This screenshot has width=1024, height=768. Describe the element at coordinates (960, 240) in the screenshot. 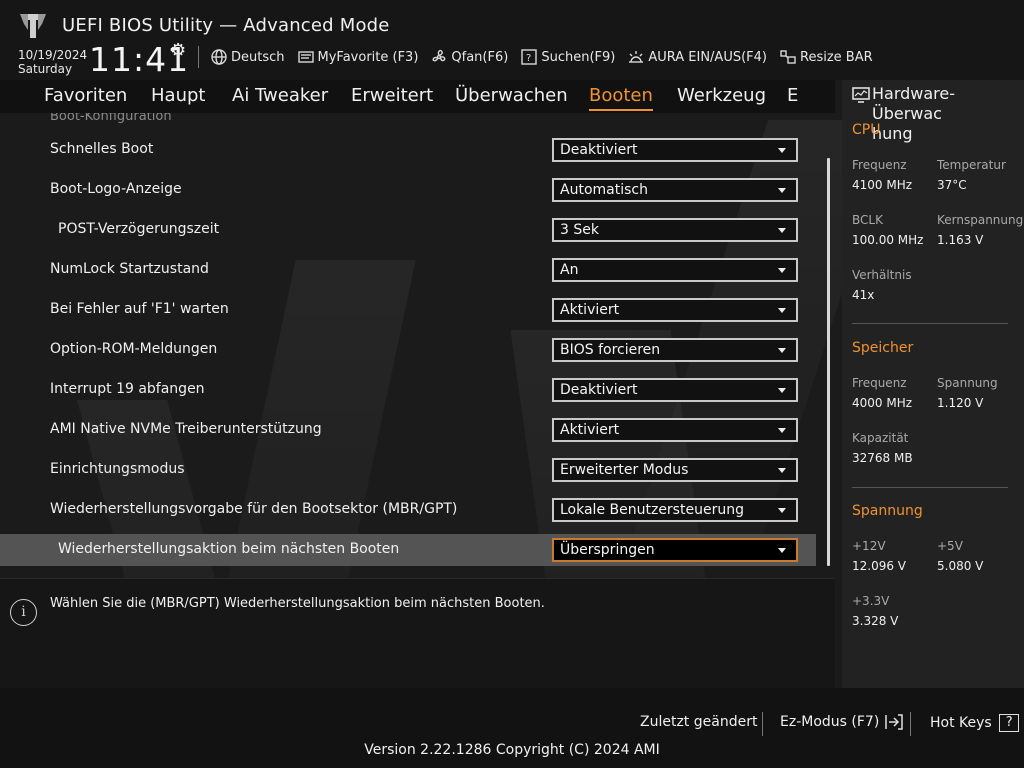

I see `vcore-value: 1.163 V` at that location.